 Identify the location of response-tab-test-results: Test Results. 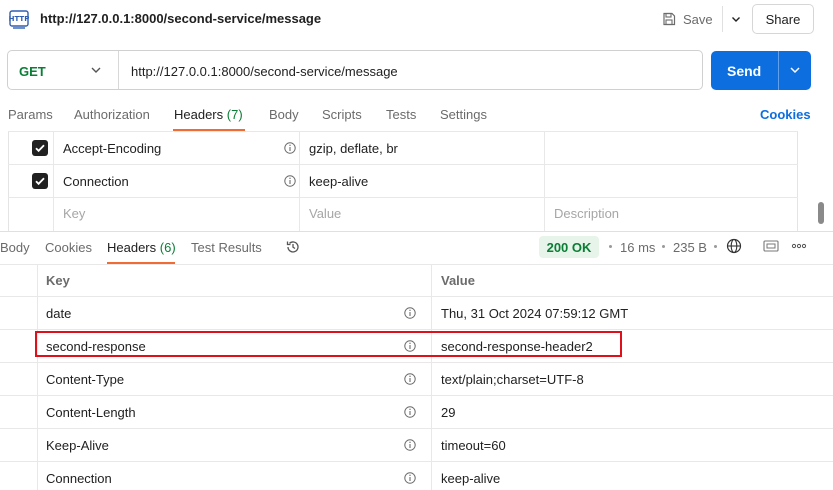
(226, 247).